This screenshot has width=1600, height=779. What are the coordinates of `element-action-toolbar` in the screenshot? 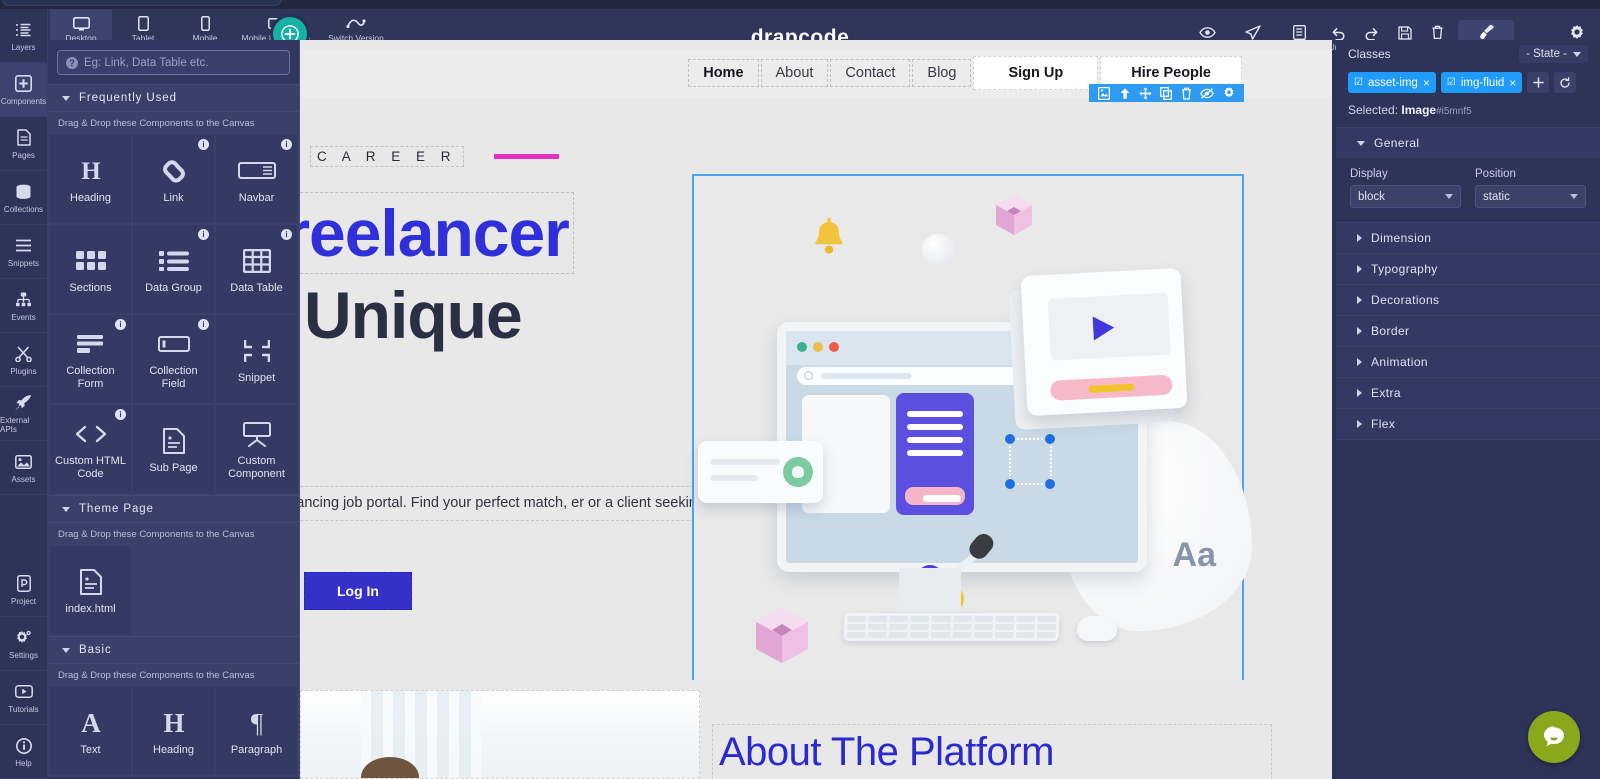 It's located at (1166, 93).